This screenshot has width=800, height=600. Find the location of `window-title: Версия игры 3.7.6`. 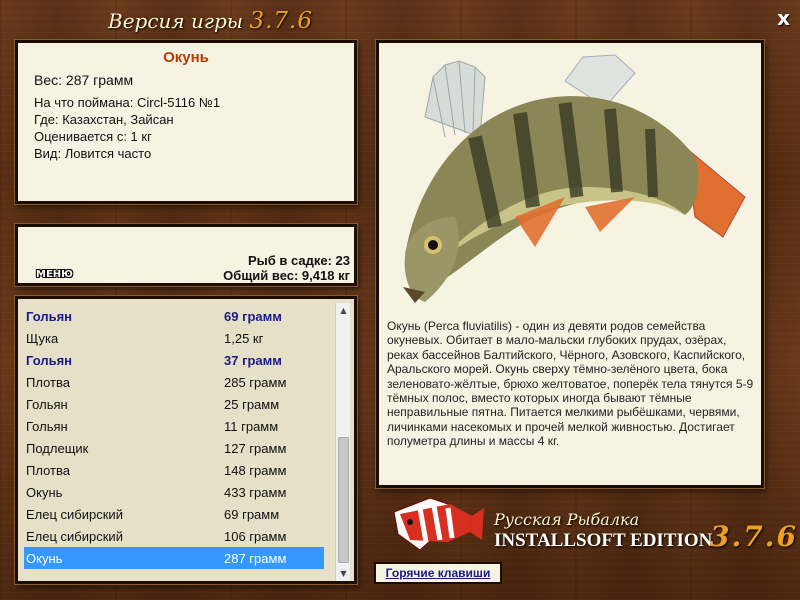

window-title: Версия игры 3.7.6 is located at coordinates (210, 21).